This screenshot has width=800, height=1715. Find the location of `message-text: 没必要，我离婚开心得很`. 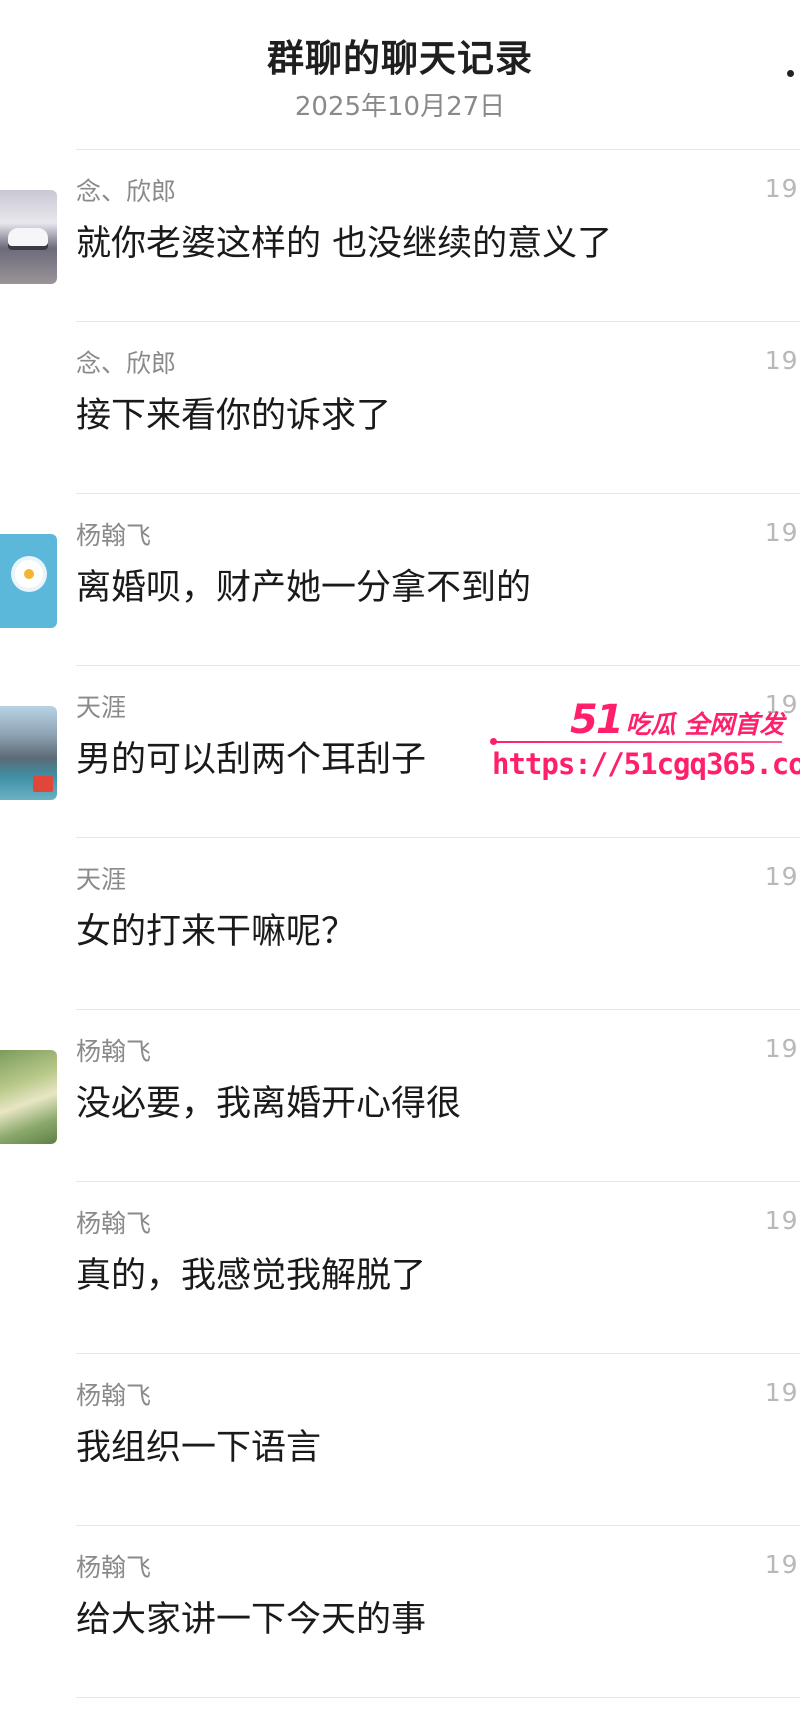

message-text: 没必要，我离婚开心得很 is located at coordinates (269, 1104).